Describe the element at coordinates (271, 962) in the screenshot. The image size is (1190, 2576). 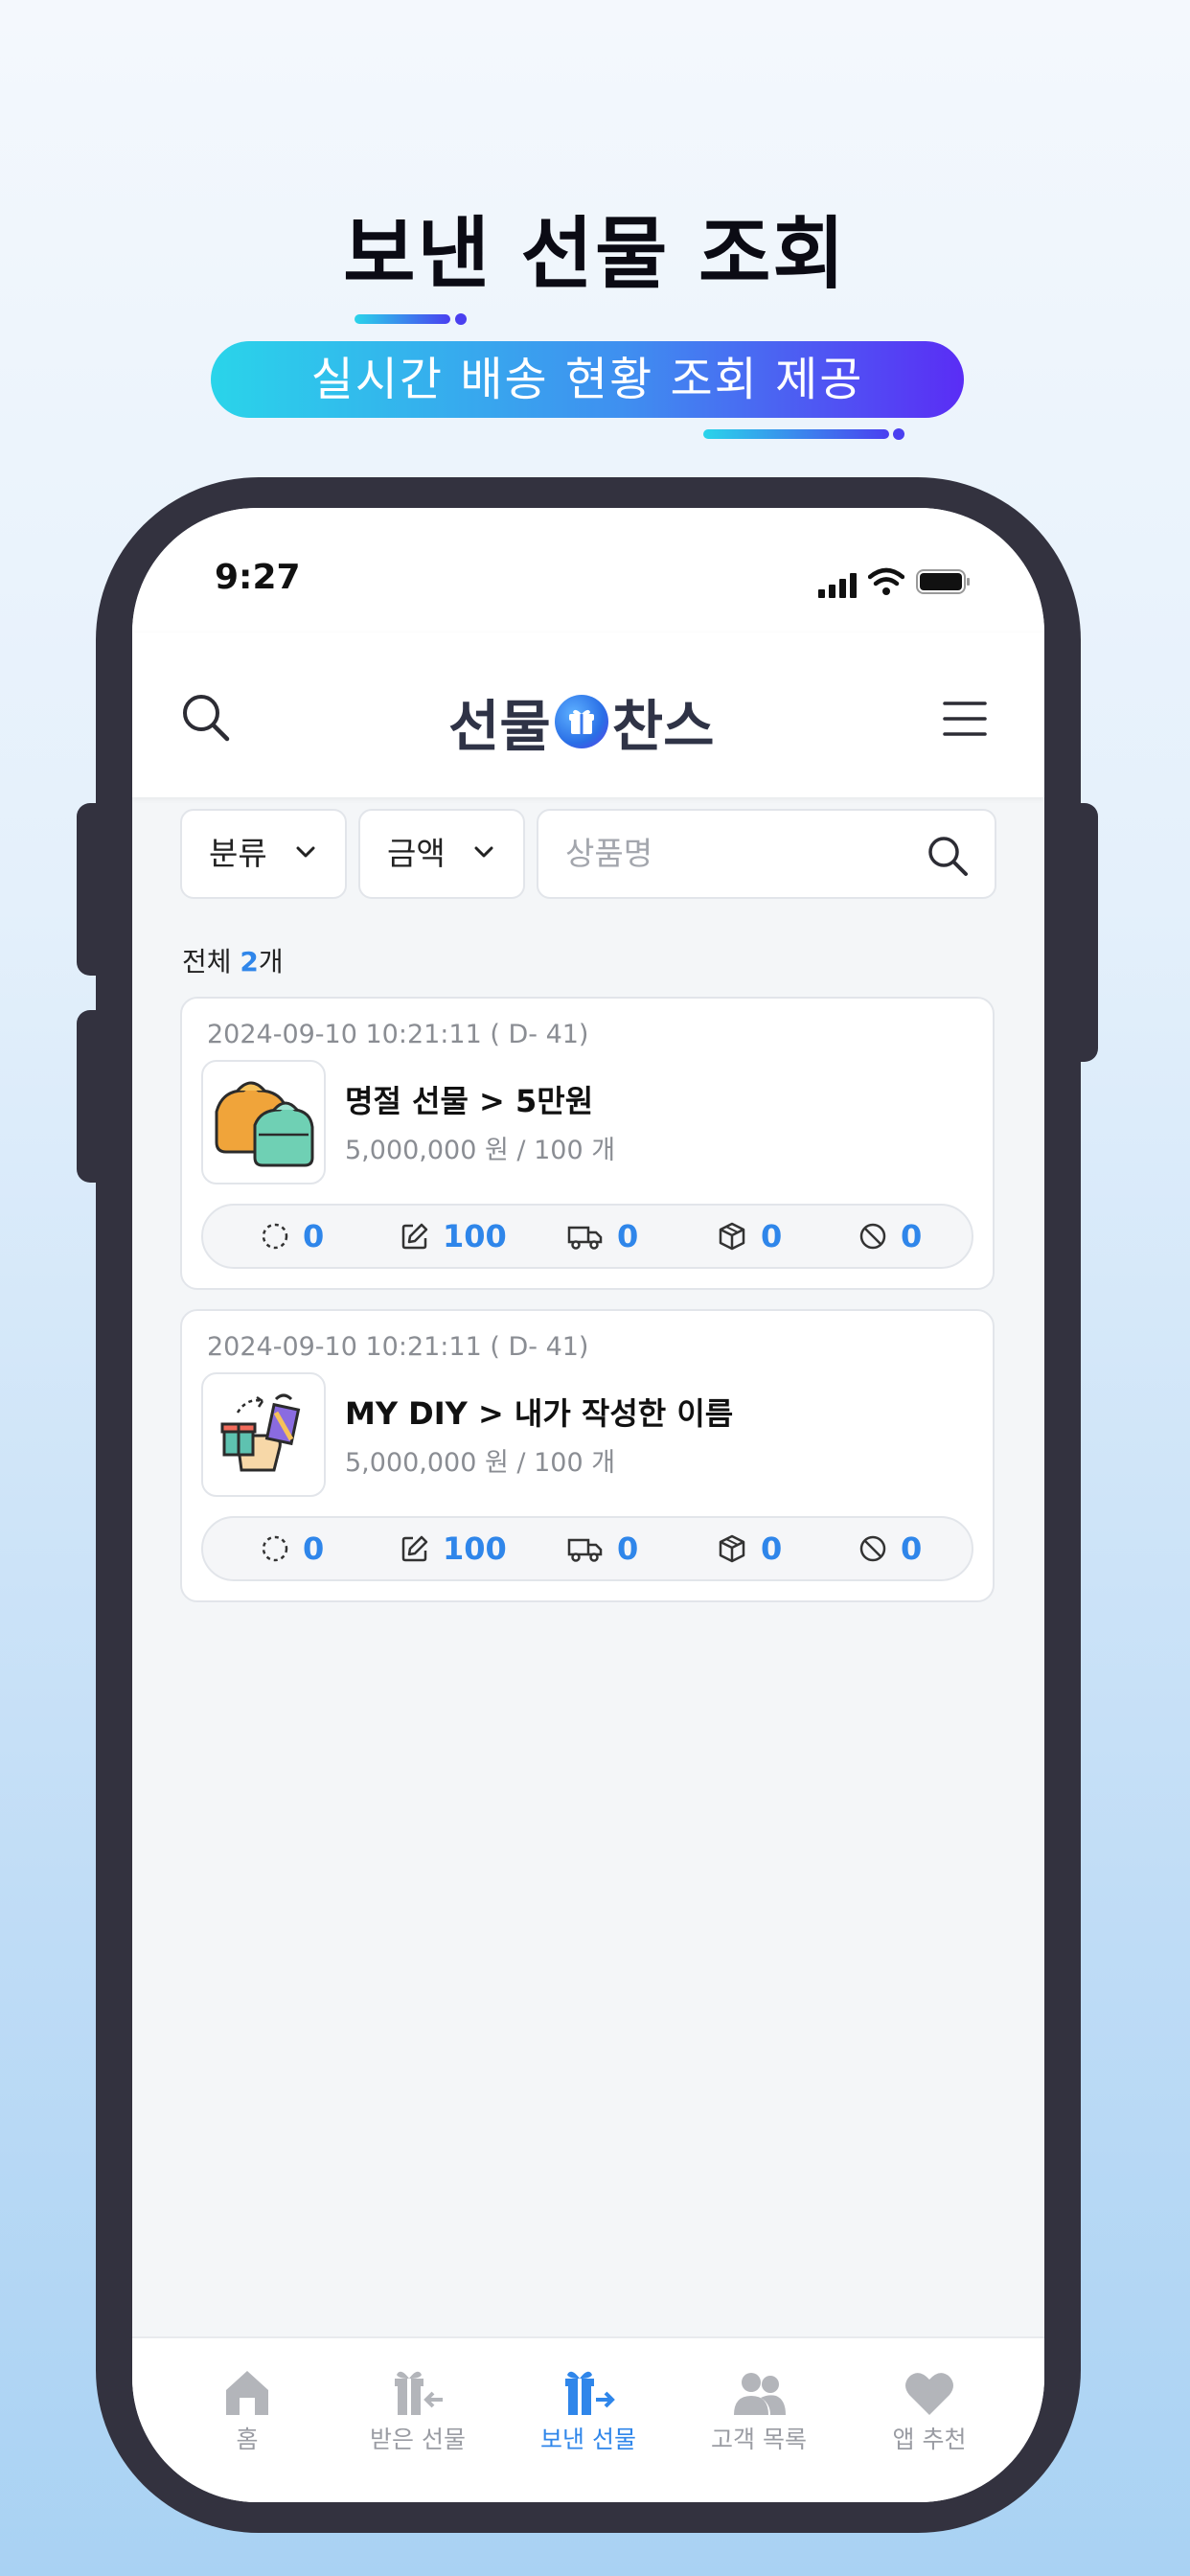
I see `total-suffix: 개` at that location.